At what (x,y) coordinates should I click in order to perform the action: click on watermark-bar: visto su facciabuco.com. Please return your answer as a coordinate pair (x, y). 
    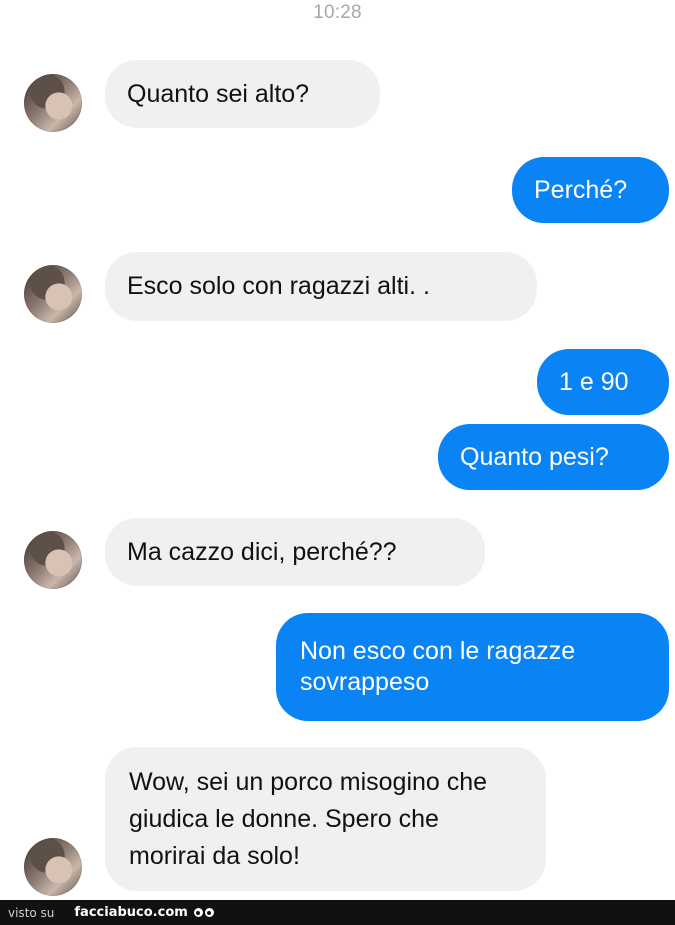
    Looking at the image, I should click on (337, 912).